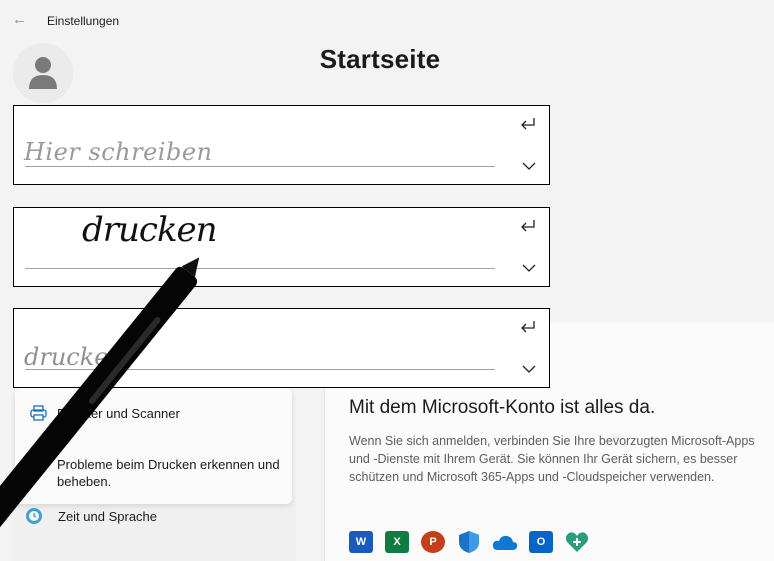  I want to click on handwriting-suggestion: drucken, so click(74, 357).